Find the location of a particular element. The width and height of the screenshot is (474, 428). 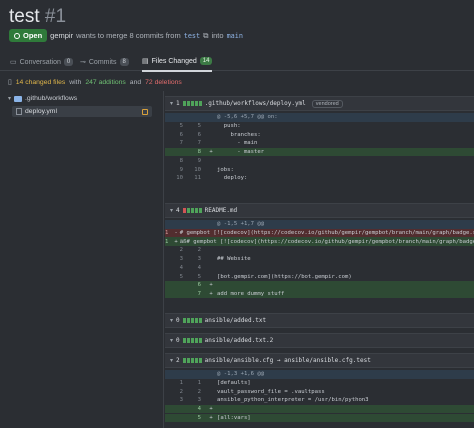

line-number-old: 7 is located at coordinates (174, 143).